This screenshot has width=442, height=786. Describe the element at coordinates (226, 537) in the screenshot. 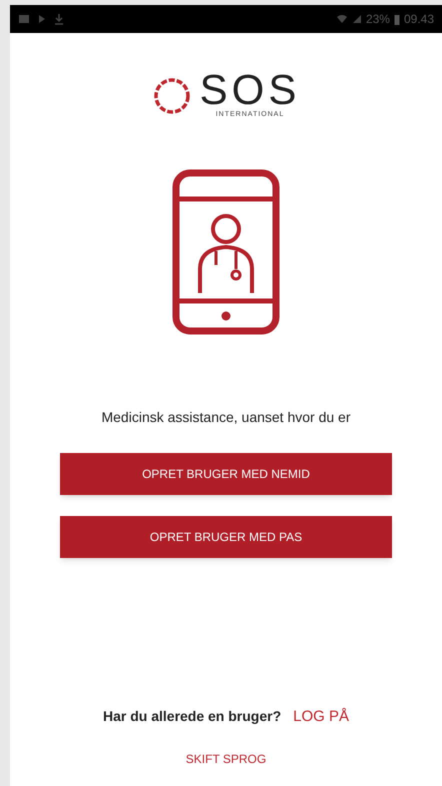

I see `create-account-button: OPRET BRUGER MED PAS` at that location.